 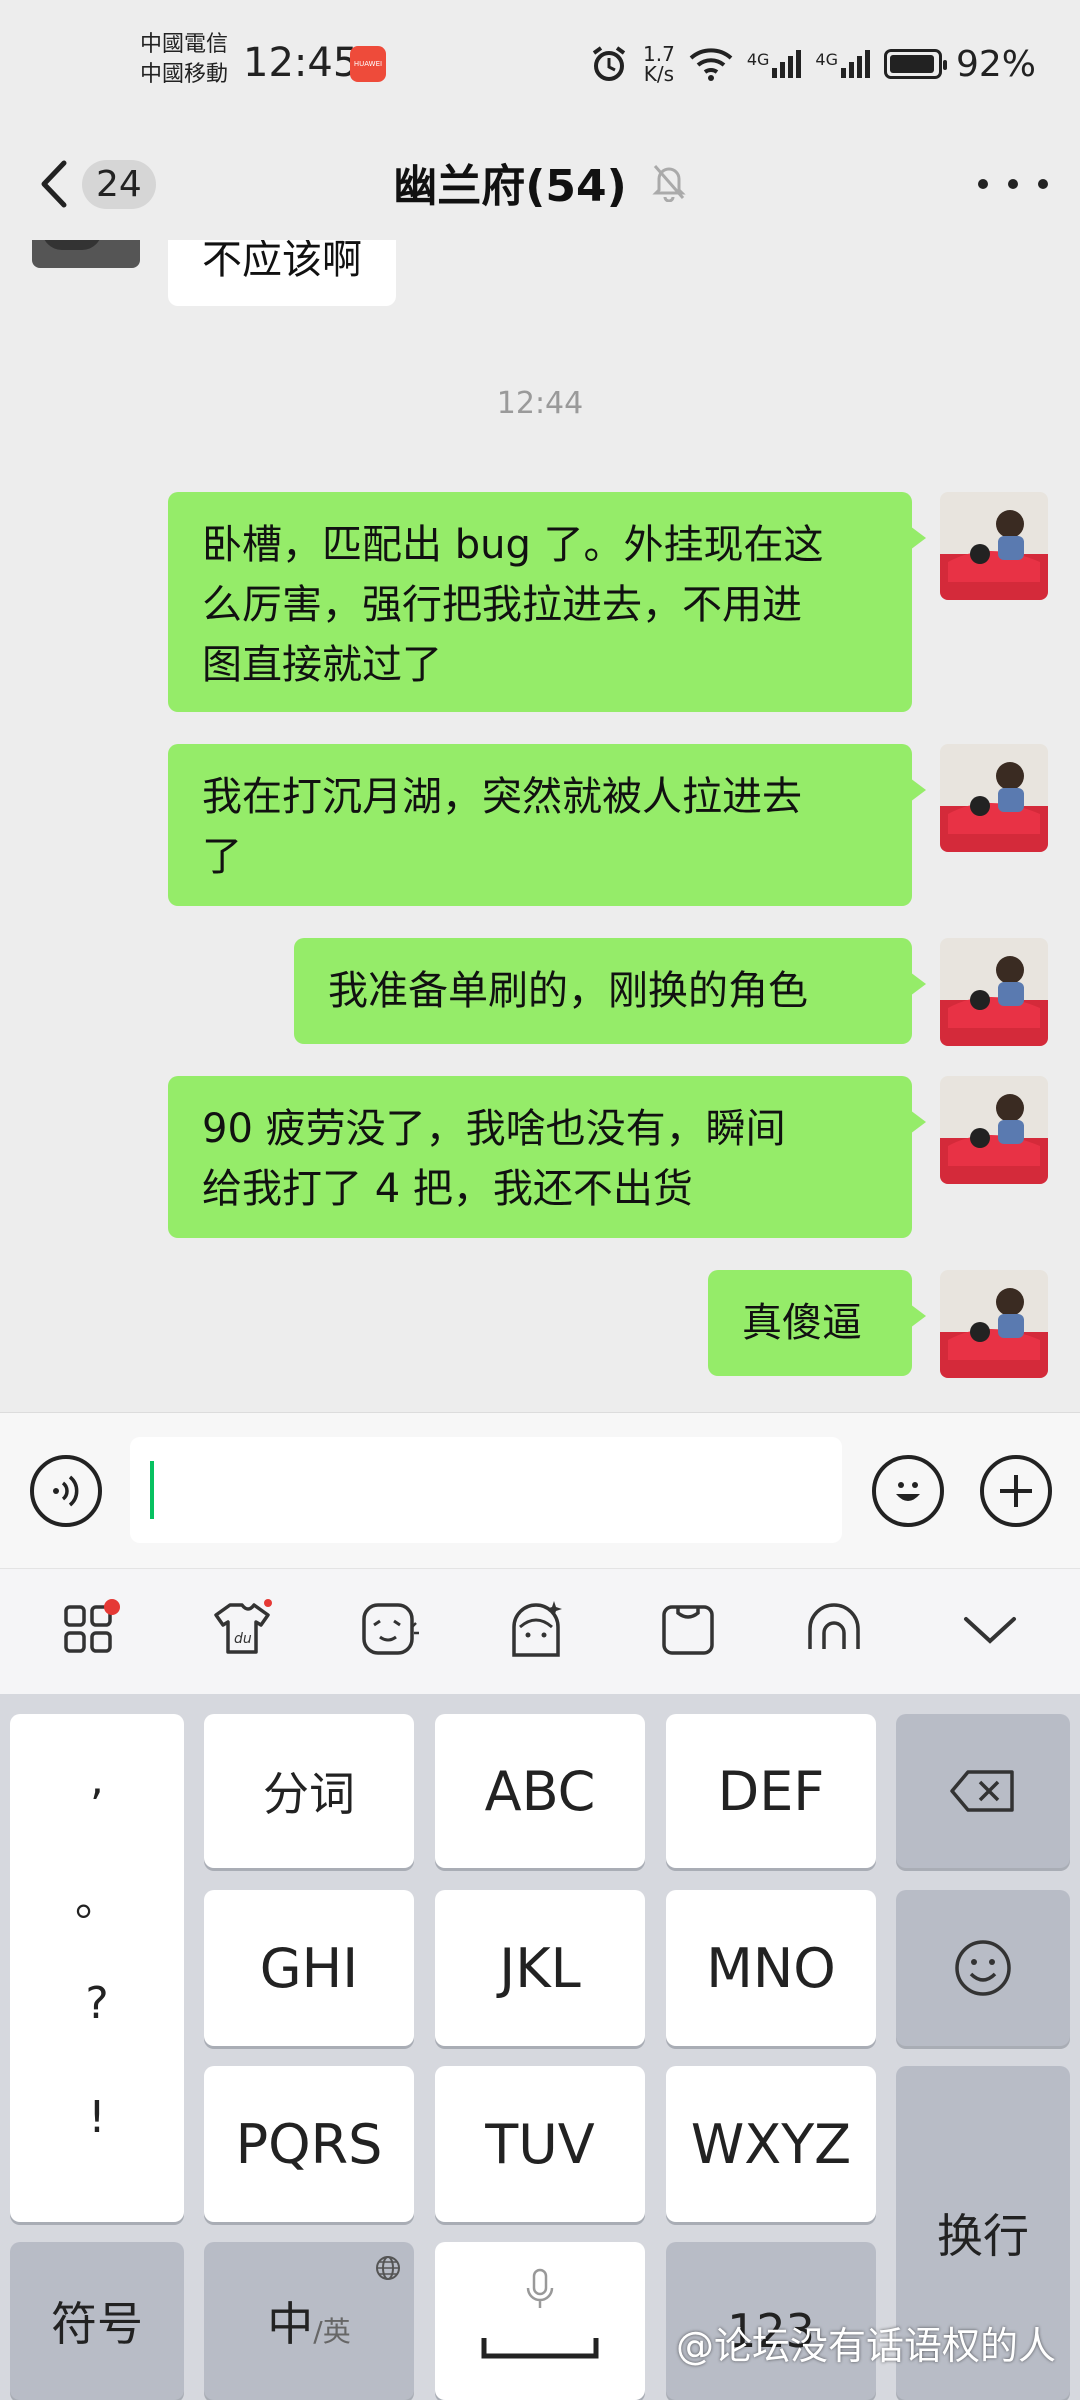 I want to click on chevron-down-icon, so click(x=990, y=1630).